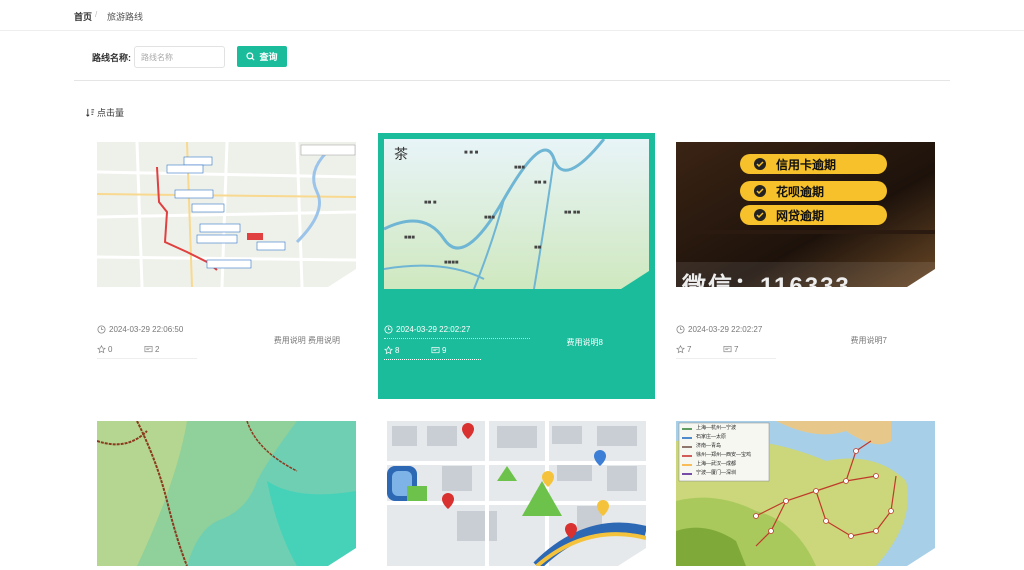  Describe the element at coordinates (397, 350) in the screenshot. I see `like-count-value: 8` at that location.